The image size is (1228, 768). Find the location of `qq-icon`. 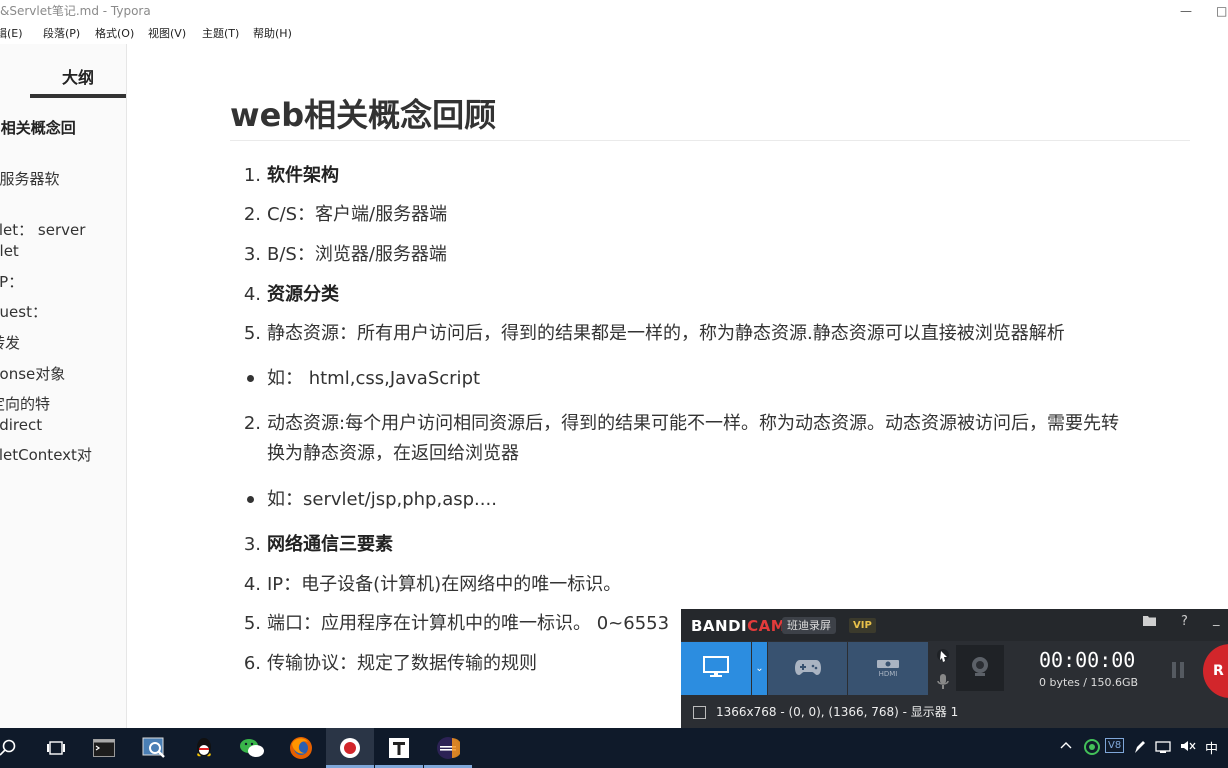

qq-icon is located at coordinates (204, 748).